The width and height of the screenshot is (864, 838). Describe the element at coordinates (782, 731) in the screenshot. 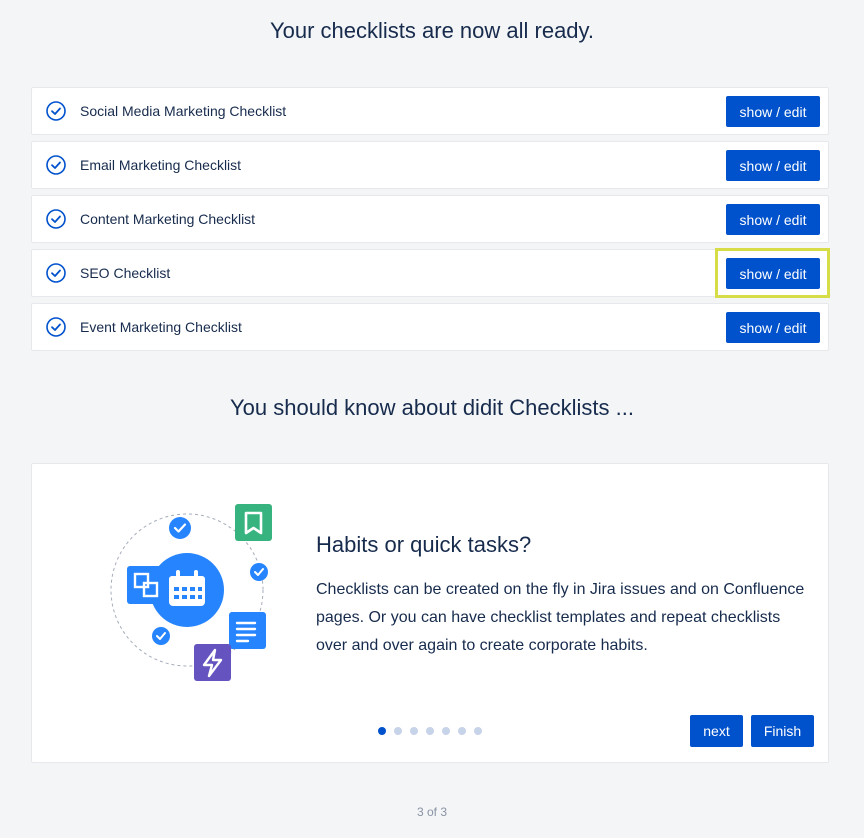

I see `finish-button: Finish` at that location.